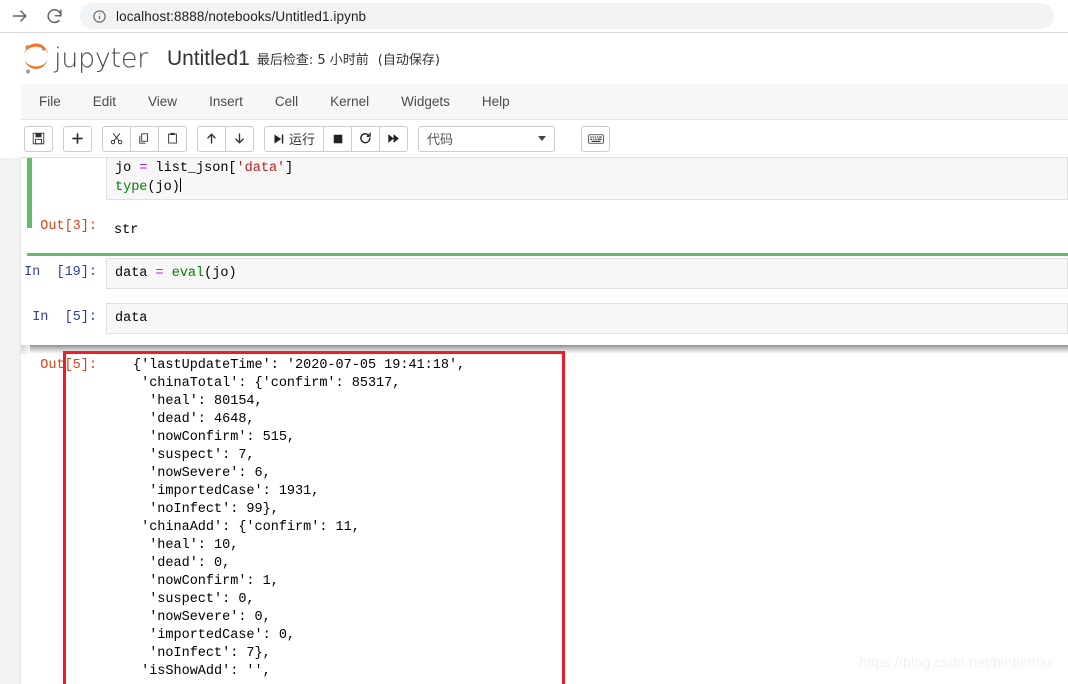 The height and width of the screenshot is (684, 1068). I want to click on insert-cell-button, so click(77, 138).